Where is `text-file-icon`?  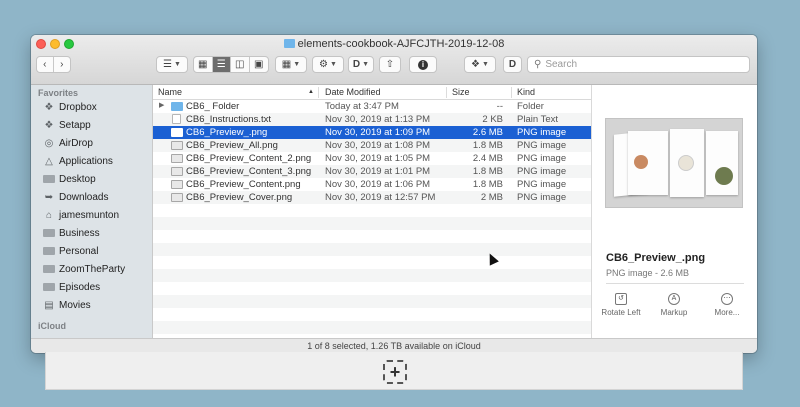
text-file-icon is located at coordinates (176, 119).